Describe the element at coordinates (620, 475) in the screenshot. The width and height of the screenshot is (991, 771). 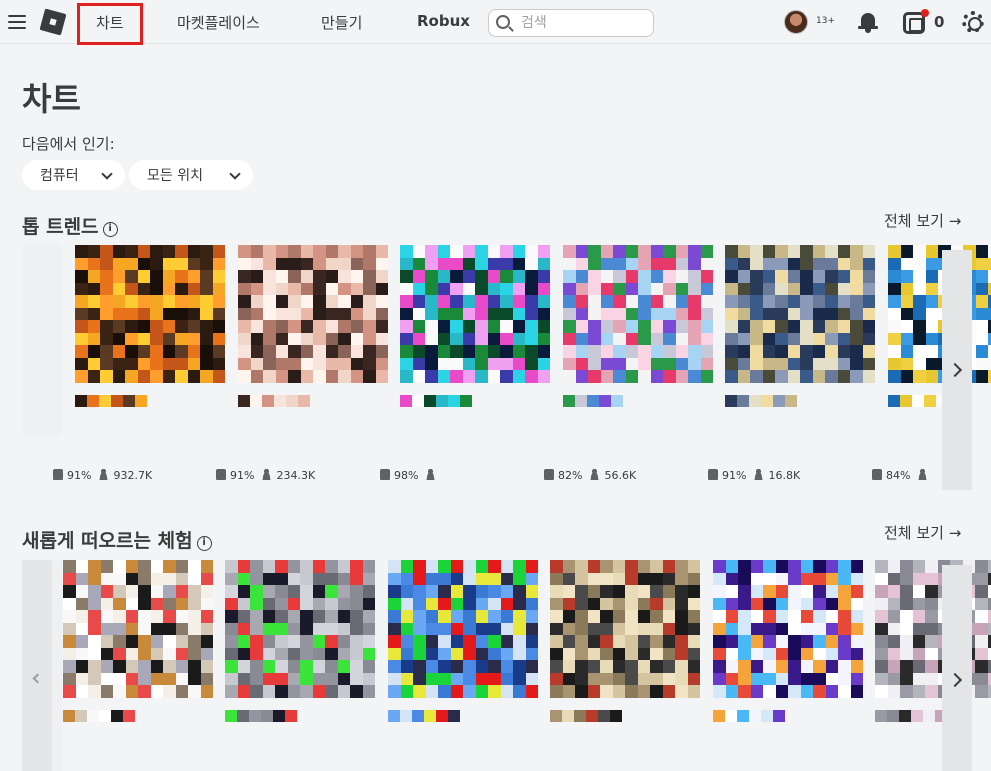
I see `player-count: 56.6K` at that location.